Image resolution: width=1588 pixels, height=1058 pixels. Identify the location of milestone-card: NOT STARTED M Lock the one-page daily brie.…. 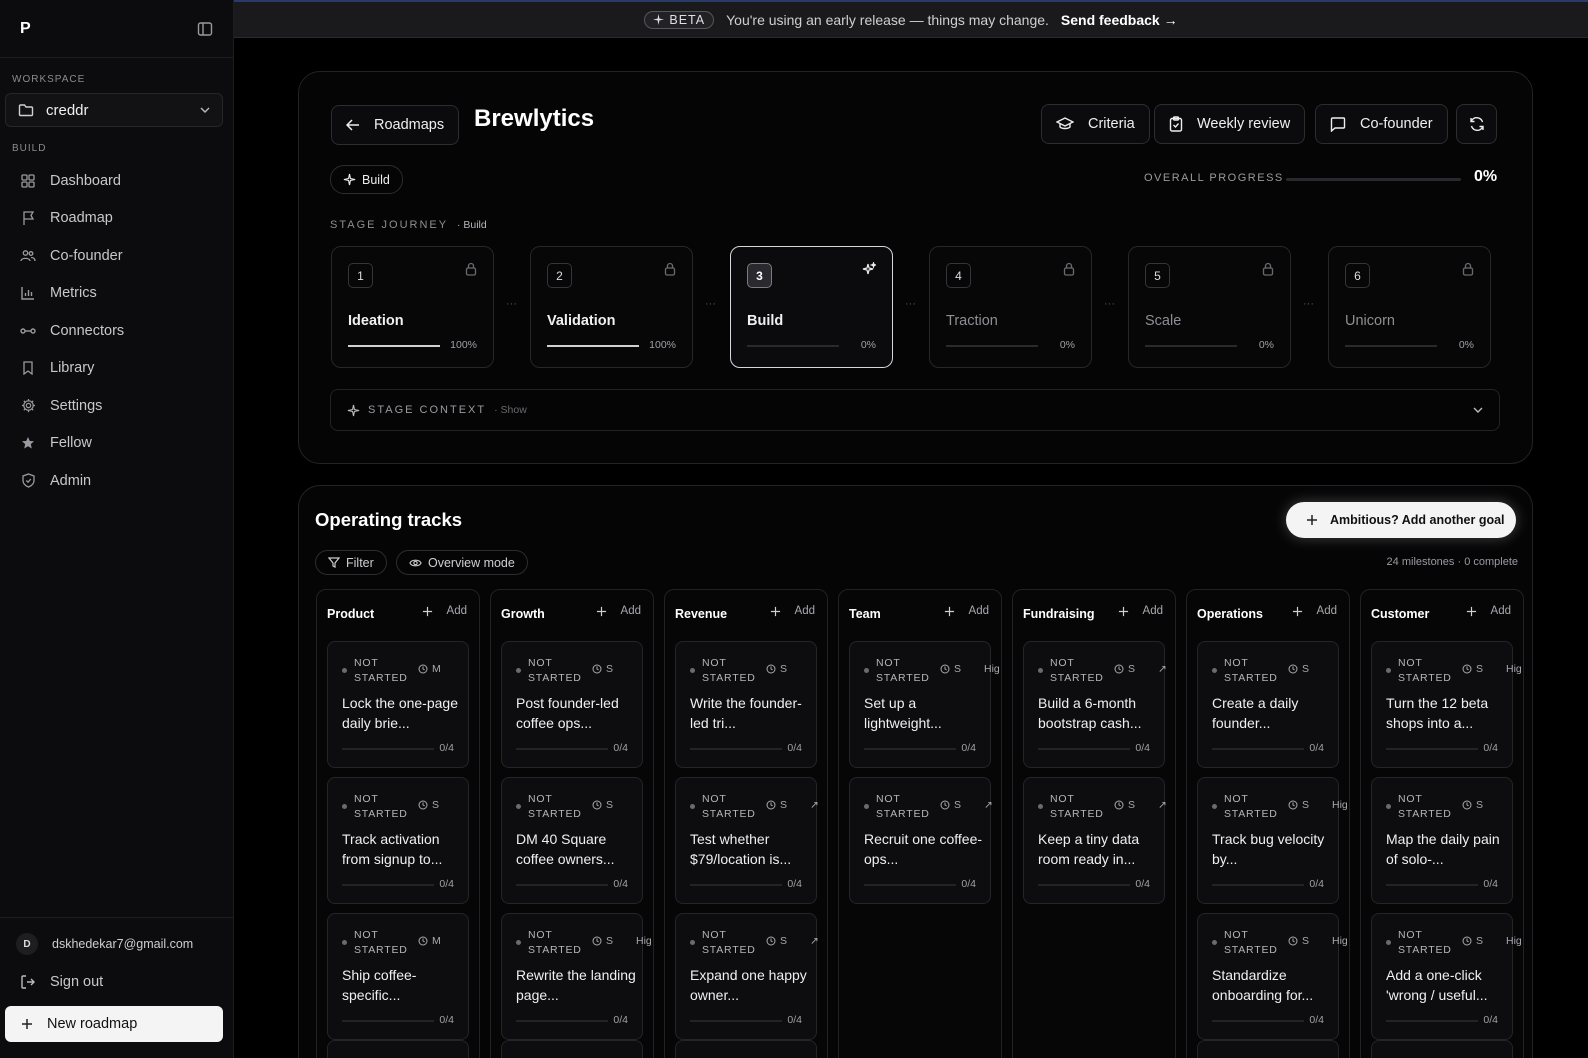
(398, 704).